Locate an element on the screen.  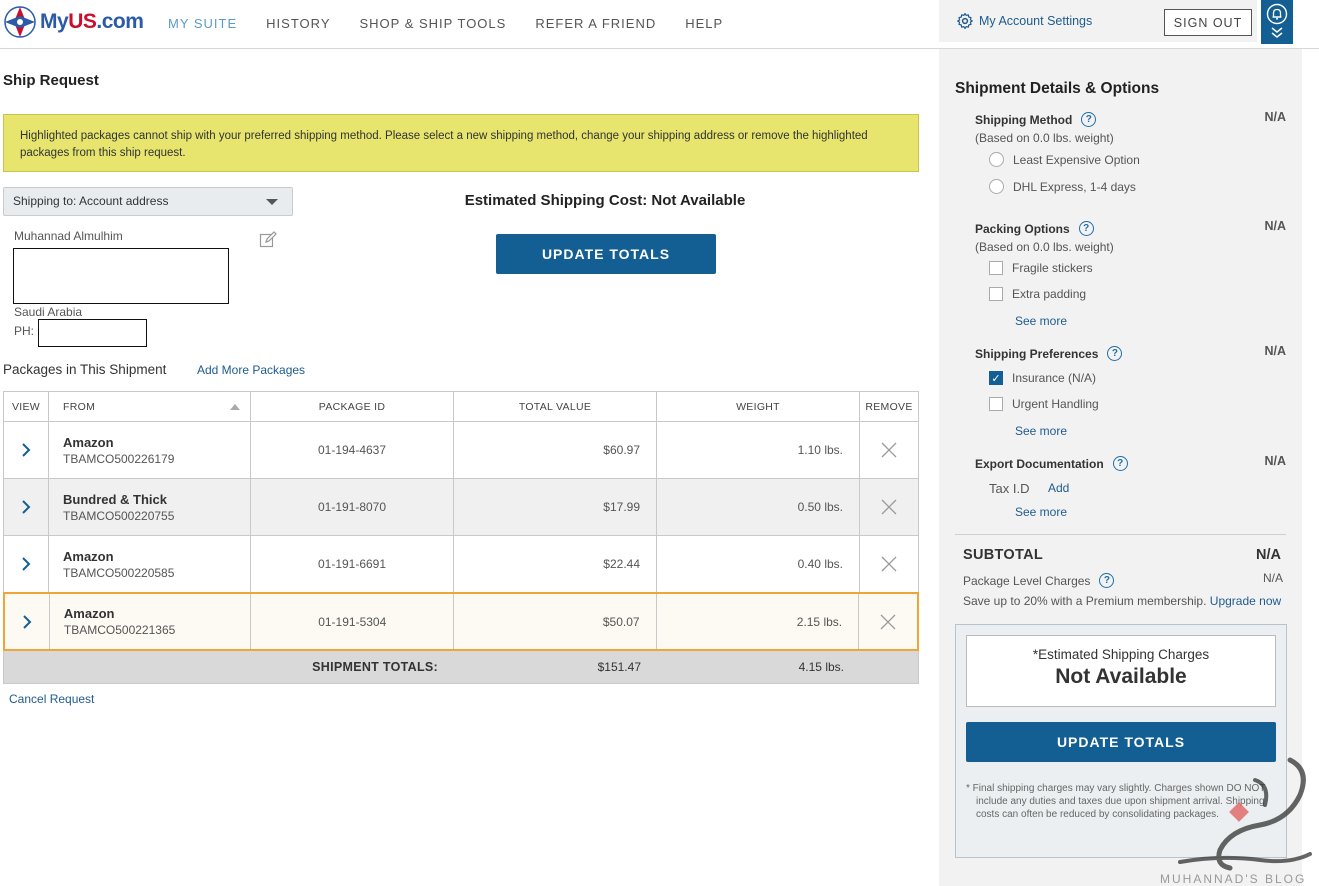
checkbox-label: Fragile stickers is located at coordinates (1052, 268).